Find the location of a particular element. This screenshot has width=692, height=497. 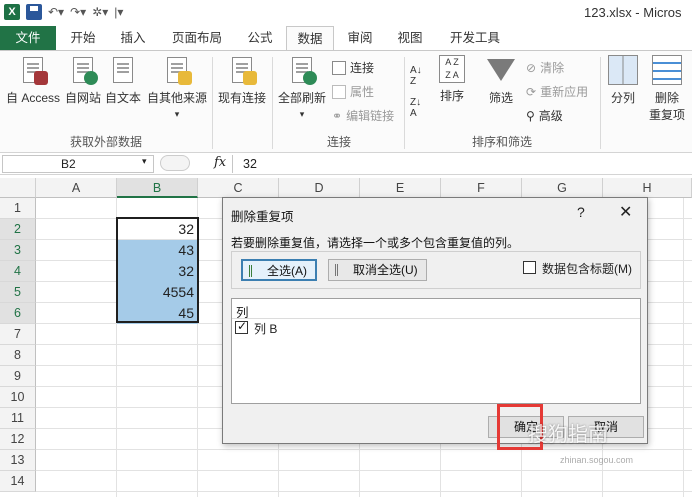

group-sort-filter: 排序和筛选 is located at coordinates (501, 142).